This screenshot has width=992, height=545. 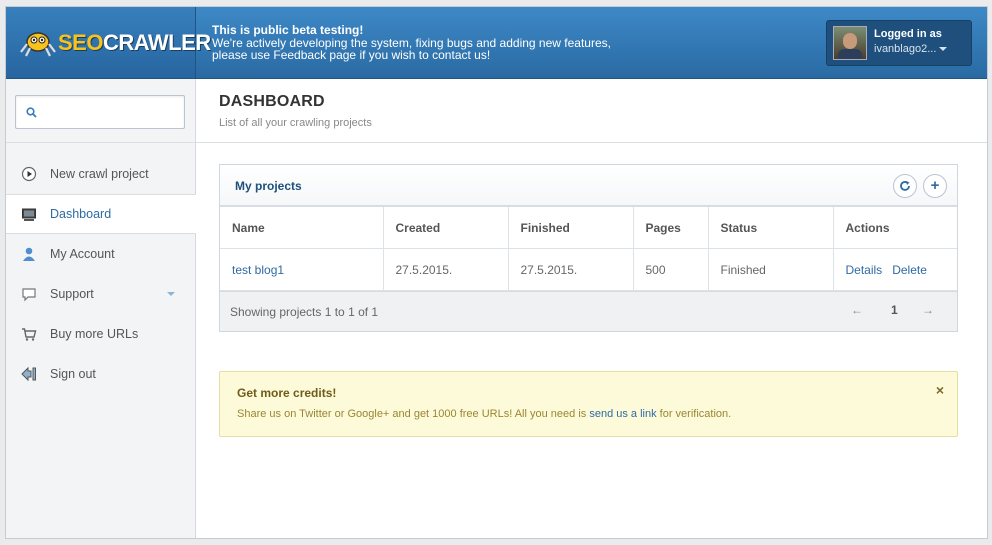 What do you see at coordinates (304, 312) in the screenshot?
I see `showing-text: Showing projects 1 to 1 of 1` at bounding box center [304, 312].